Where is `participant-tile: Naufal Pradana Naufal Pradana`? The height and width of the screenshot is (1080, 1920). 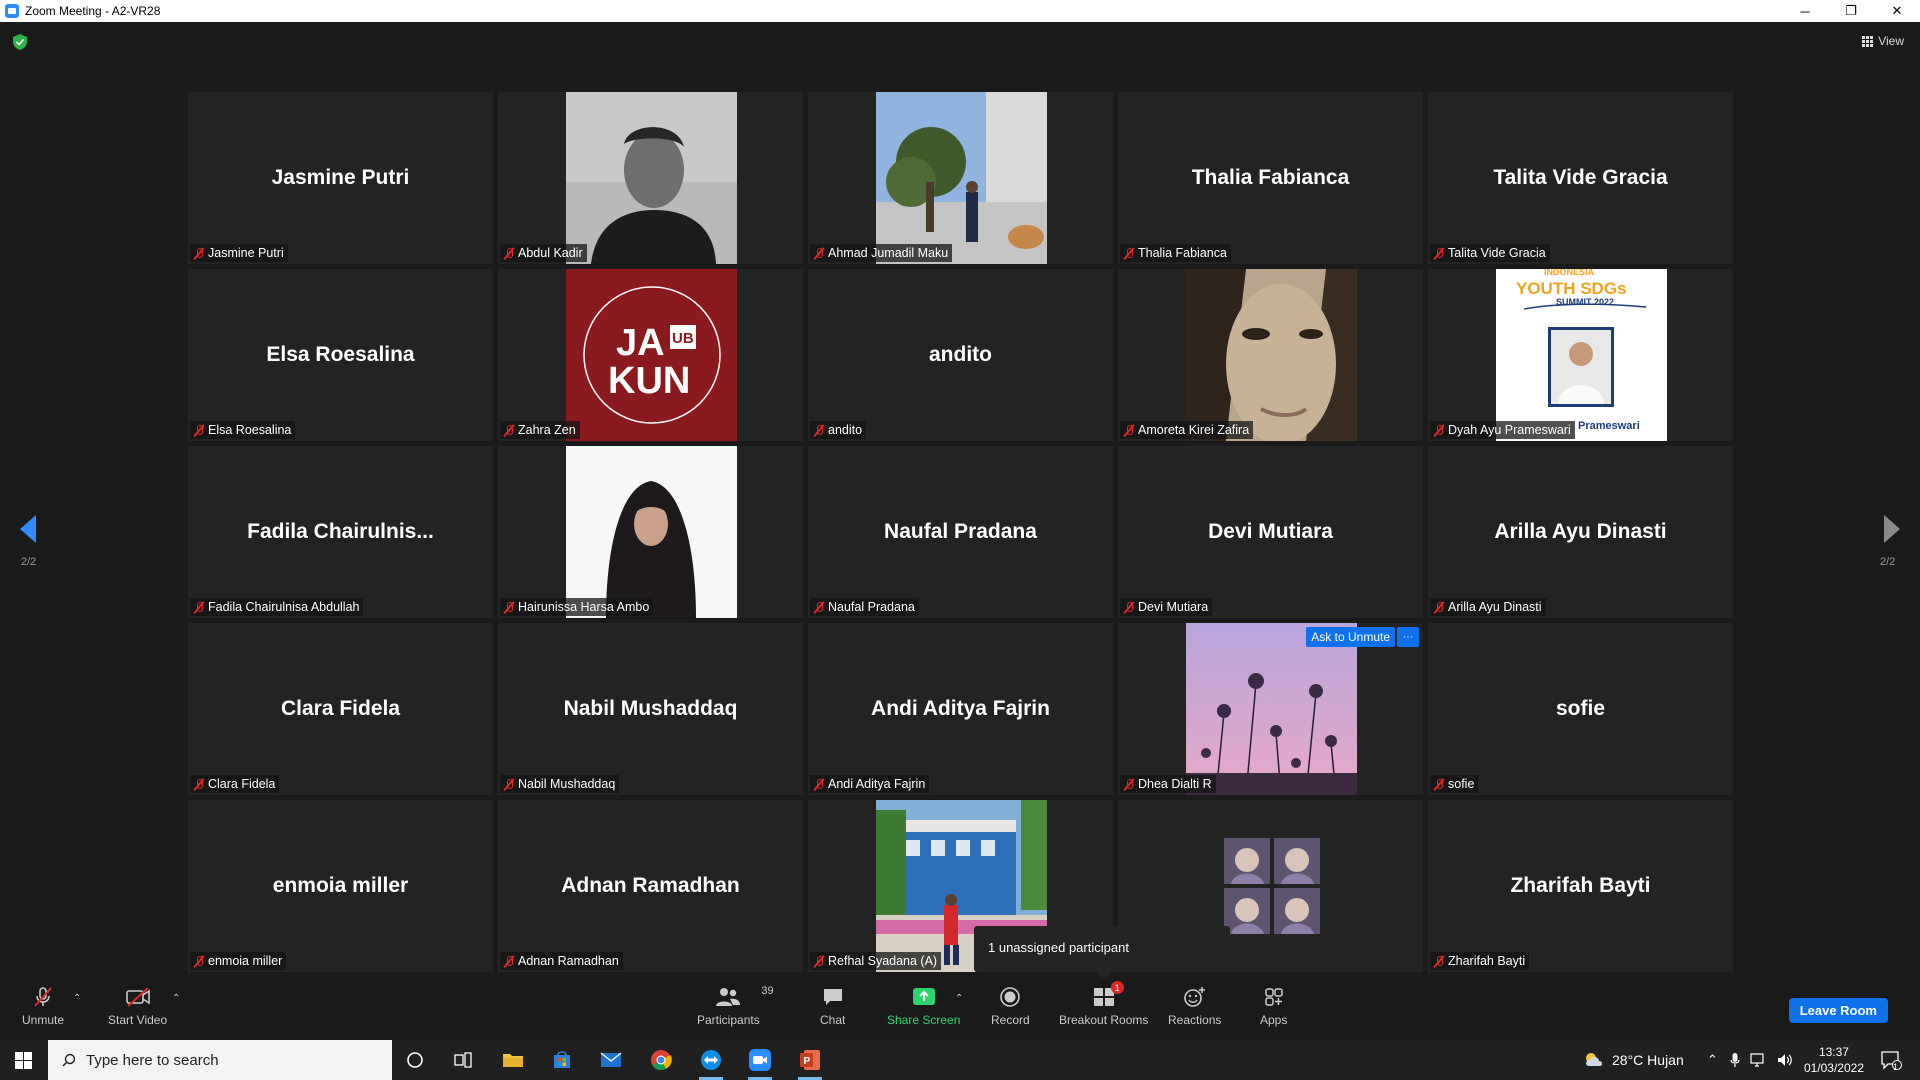
participant-tile: Naufal Pradana Naufal Pradana is located at coordinates (960, 532).